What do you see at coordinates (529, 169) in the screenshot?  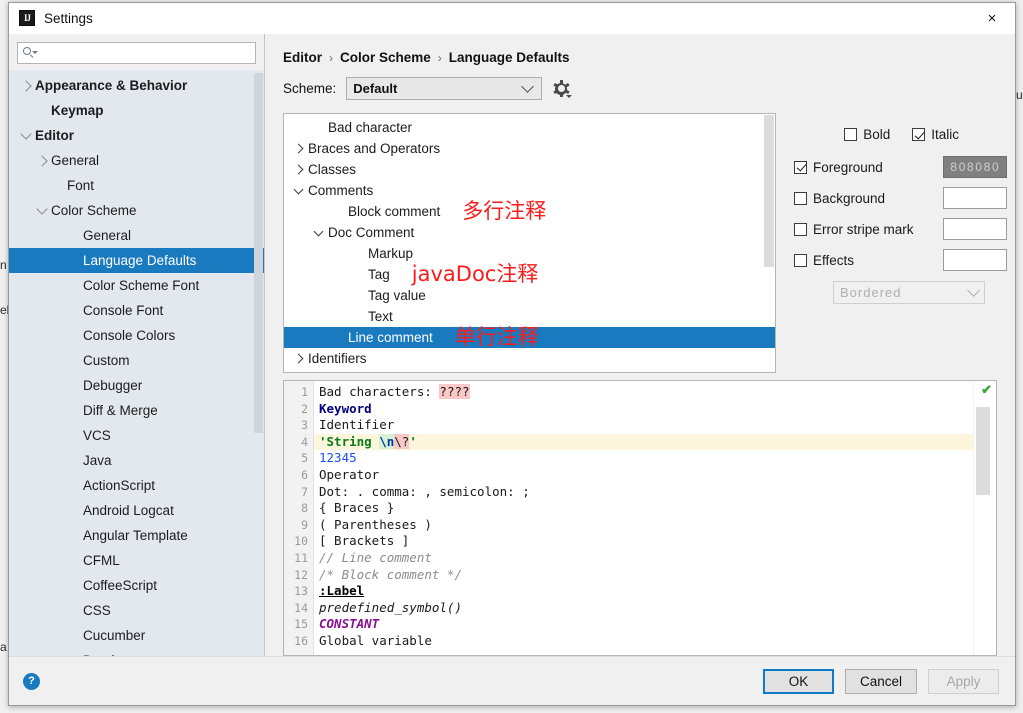 I see `scheme-tree-item-classes: Classes` at bounding box center [529, 169].